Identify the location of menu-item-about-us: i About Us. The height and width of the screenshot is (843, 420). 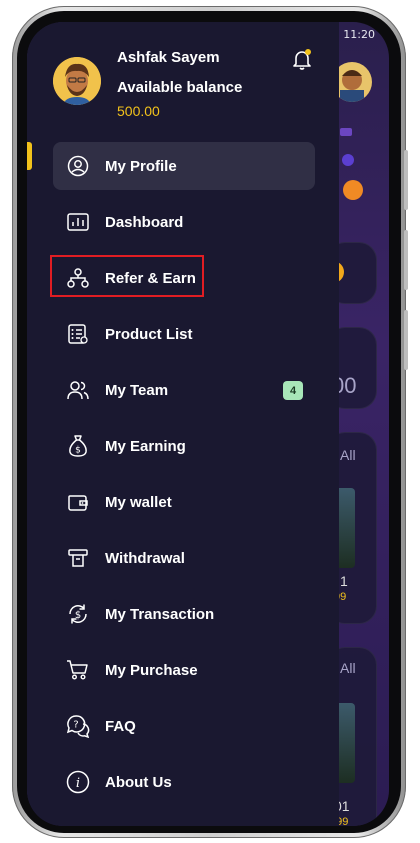
(184, 782).